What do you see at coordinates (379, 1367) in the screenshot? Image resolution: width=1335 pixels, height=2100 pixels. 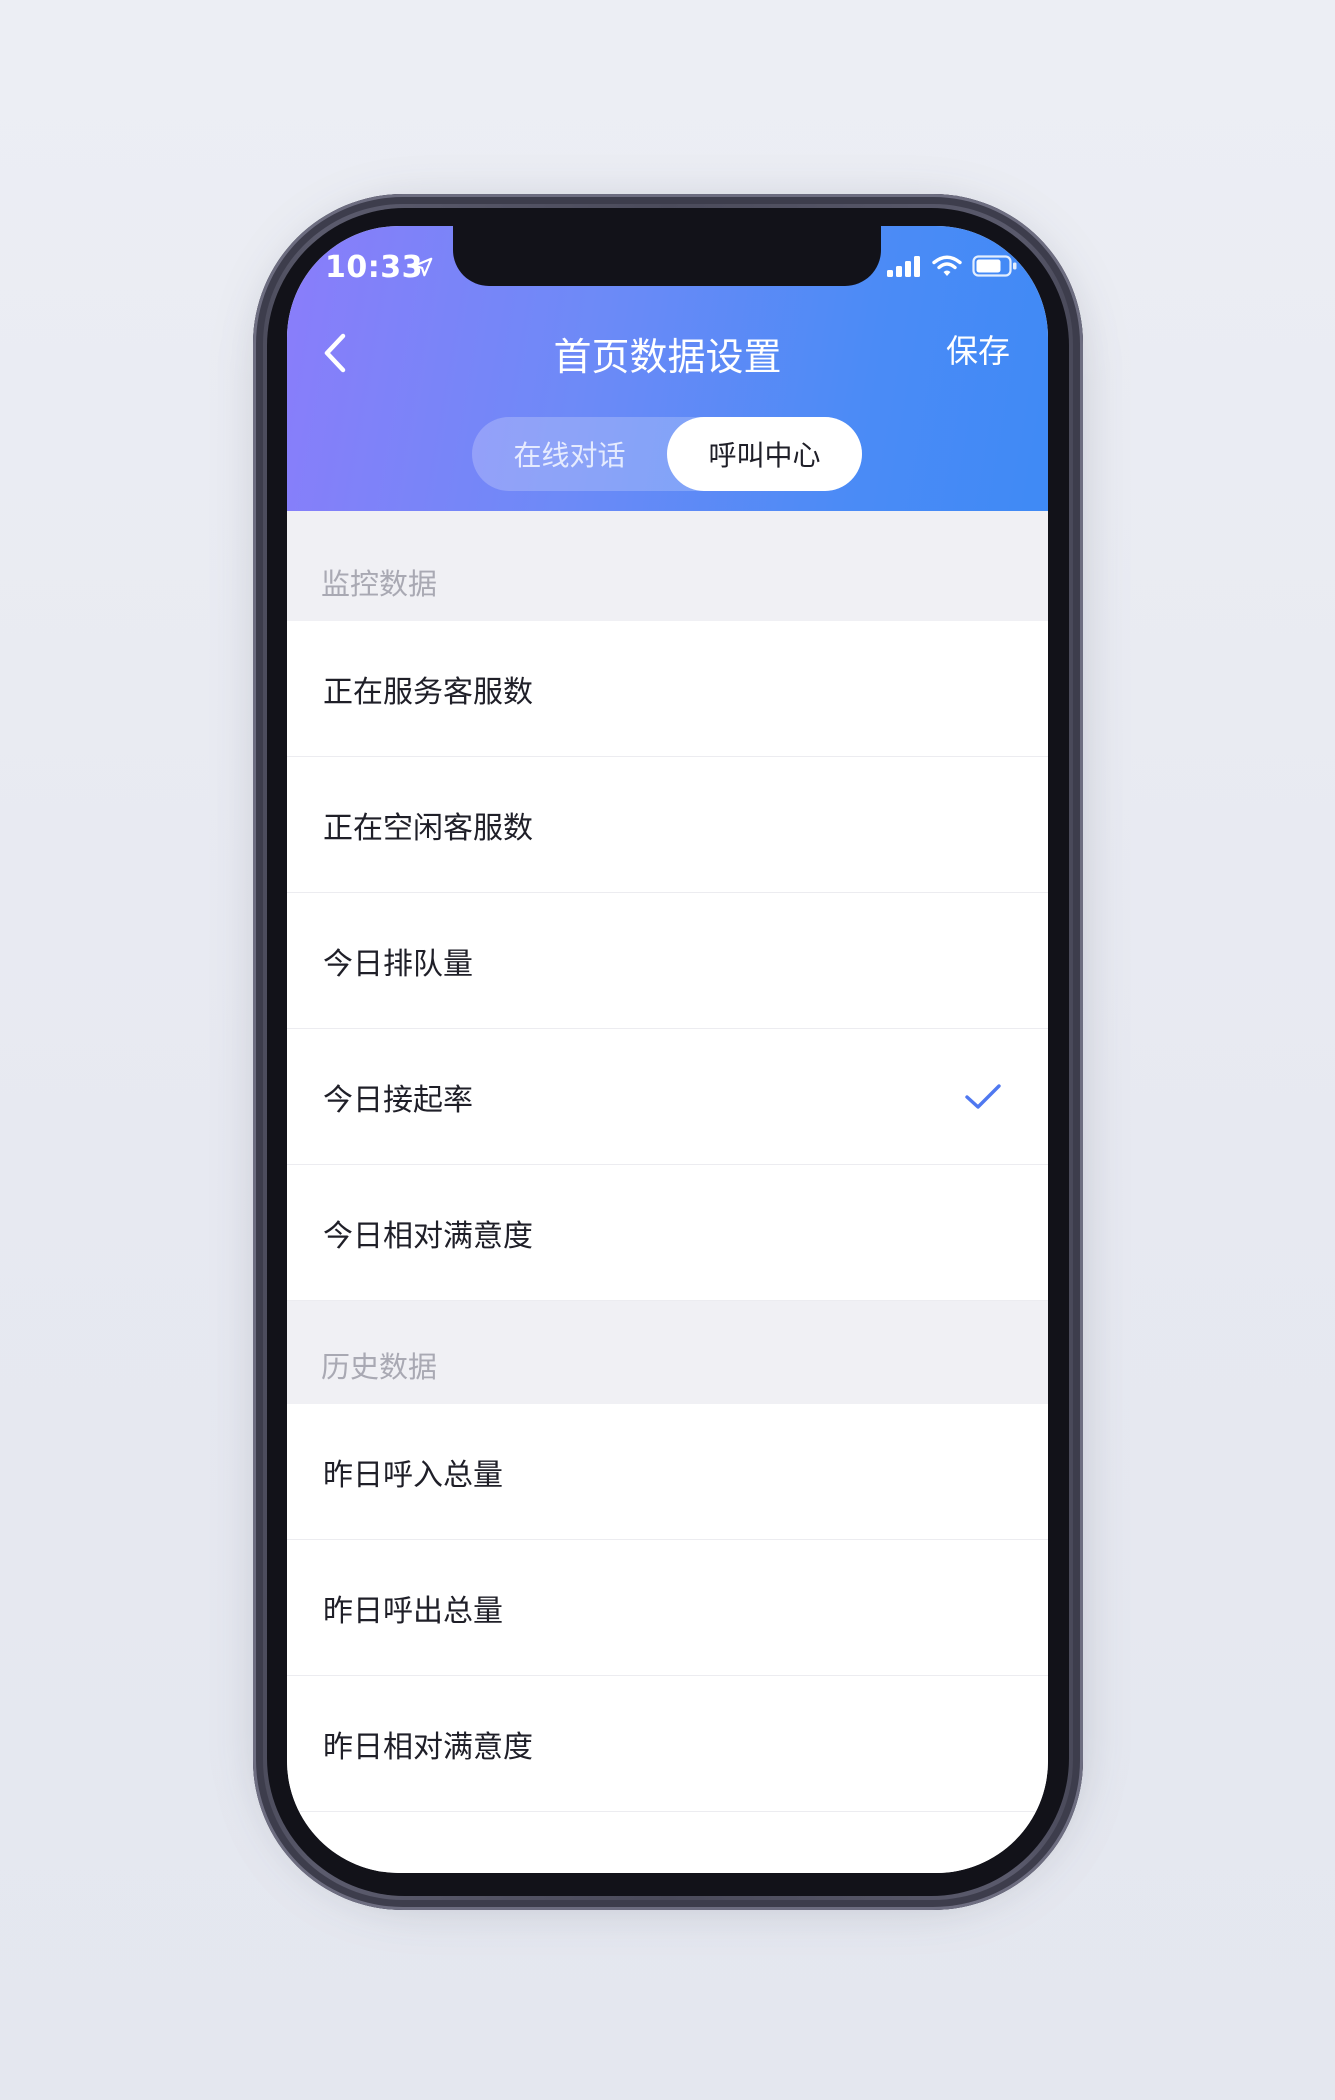 I see `section-title: 历史数据` at bounding box center [379, 1367].